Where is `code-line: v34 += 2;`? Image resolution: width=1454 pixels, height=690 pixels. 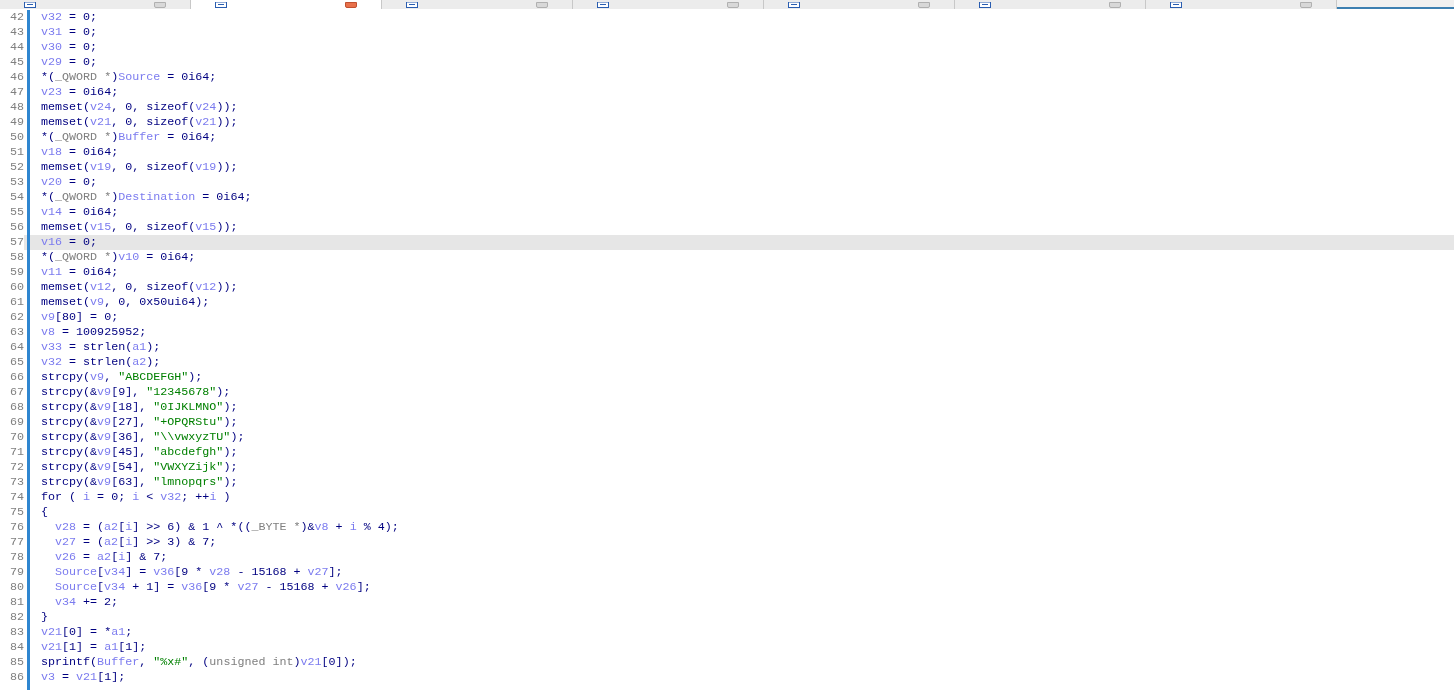
code-line: v34 += 2; is located at coordinates (87, 602).